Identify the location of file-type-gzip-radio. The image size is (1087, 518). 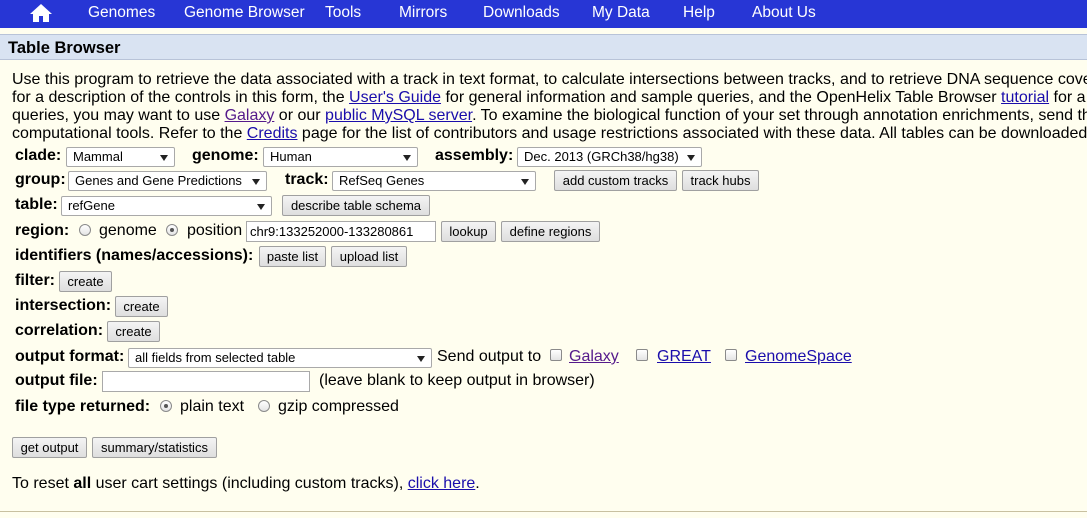
(264, 406).